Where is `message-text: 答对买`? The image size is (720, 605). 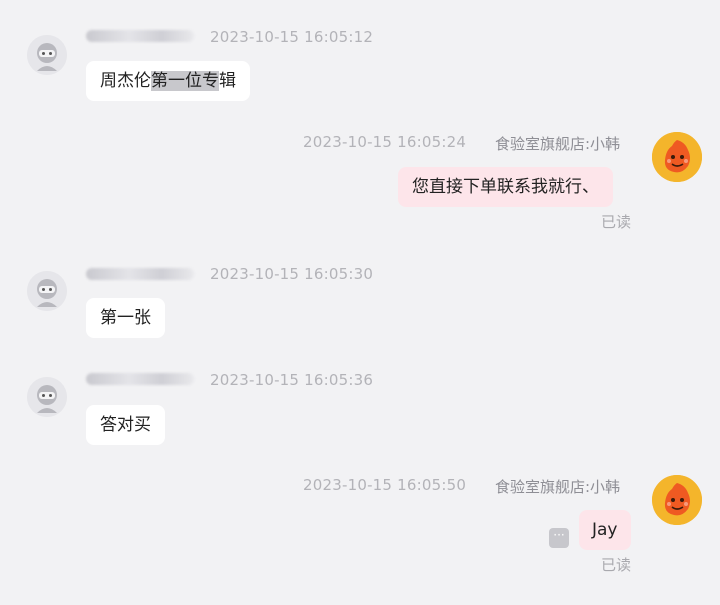
message-text: 答对买 is located at coordinates (125, 425).